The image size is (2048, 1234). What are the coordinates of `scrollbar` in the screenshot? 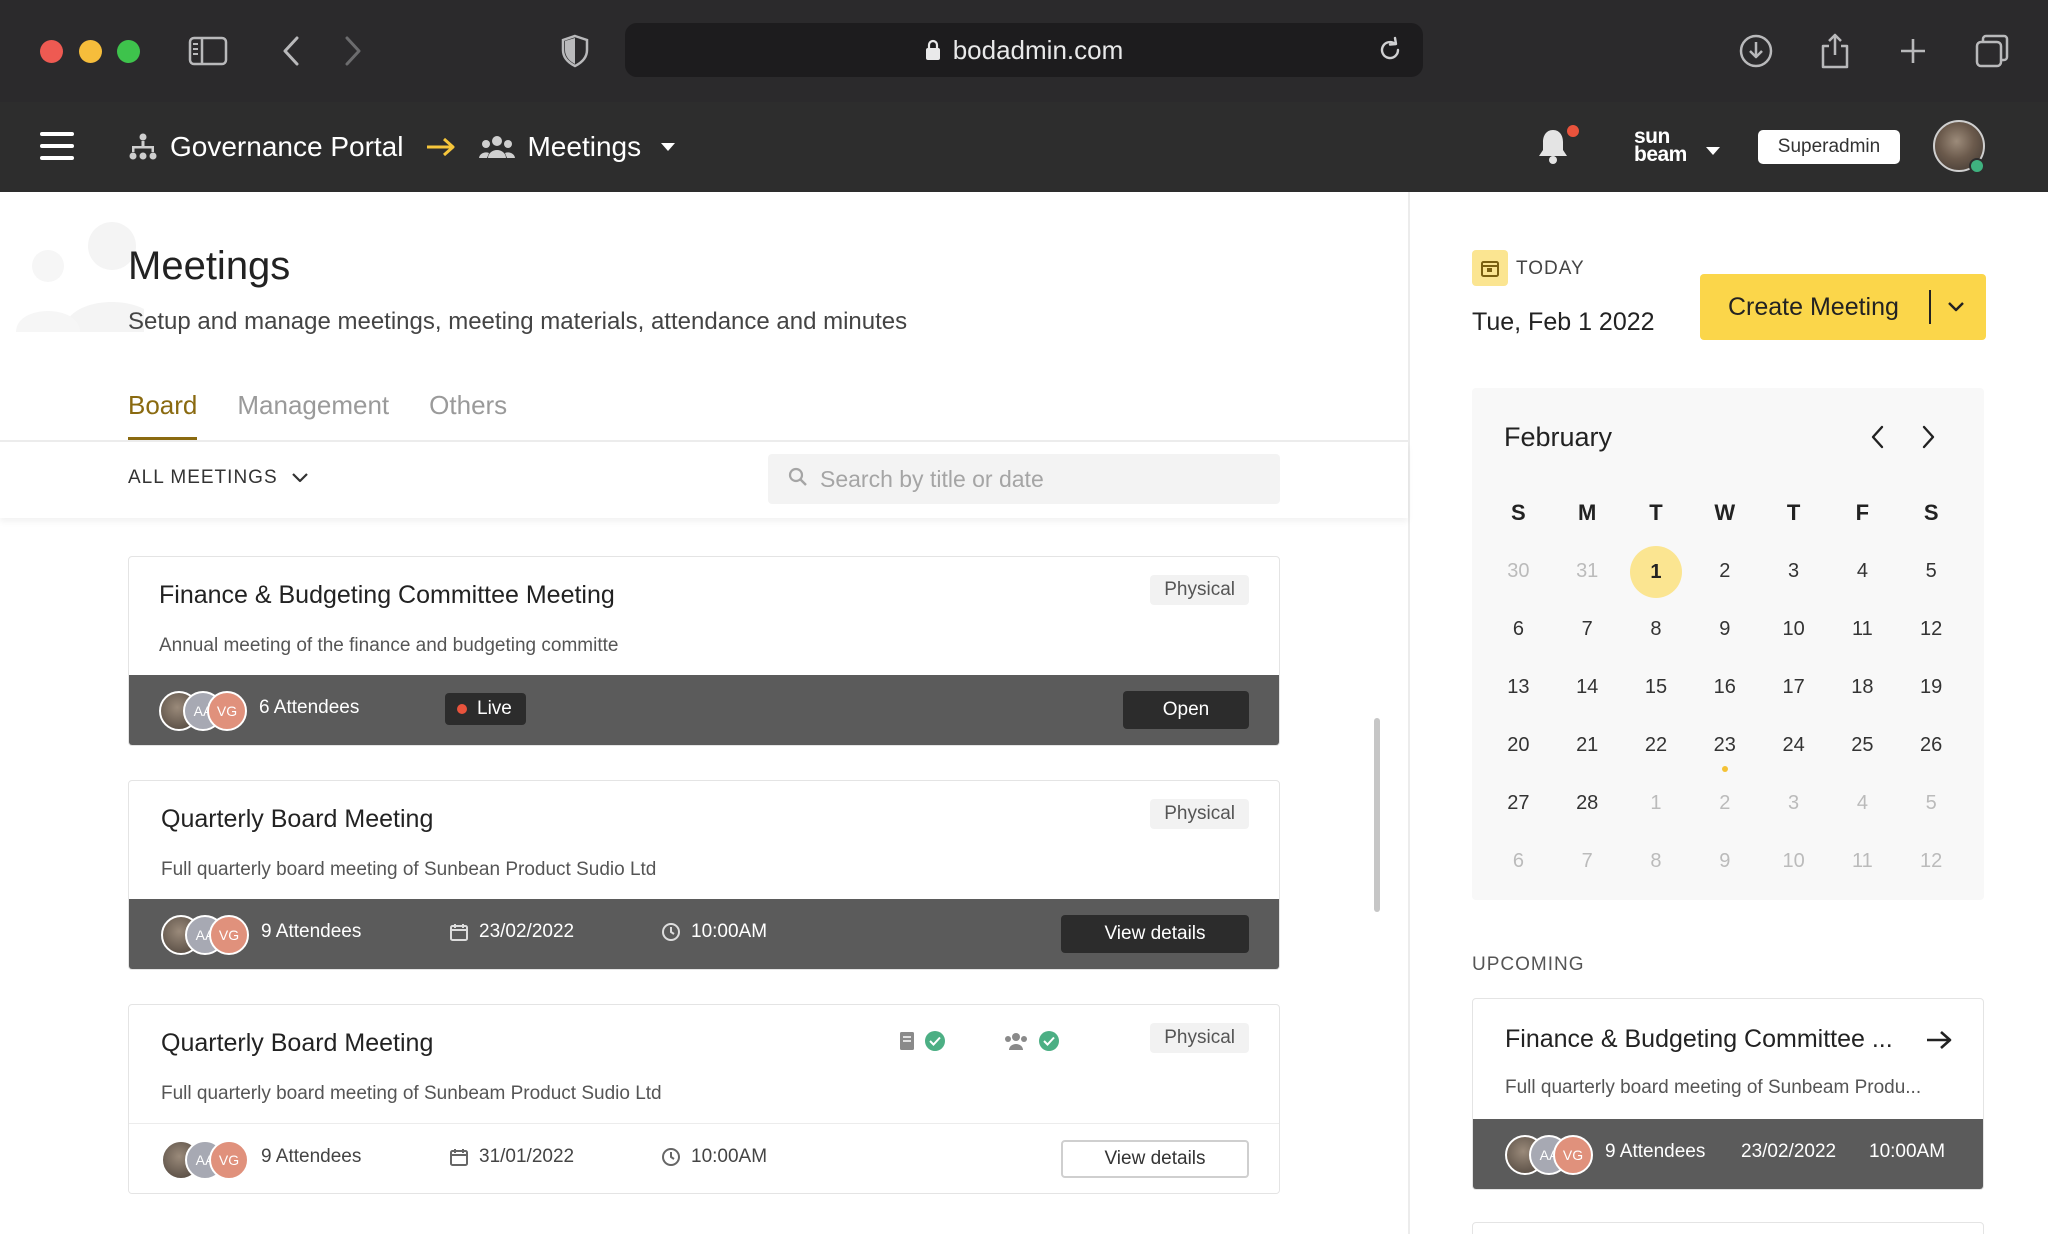 It's located at (1377, 815).